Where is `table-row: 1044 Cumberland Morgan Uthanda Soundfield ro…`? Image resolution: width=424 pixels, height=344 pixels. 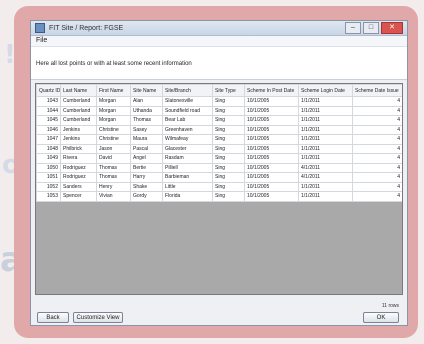
table-row: 1044 Cumberland Morgan Uthanda Soundfield ro… is located at coordinates (219, 110).